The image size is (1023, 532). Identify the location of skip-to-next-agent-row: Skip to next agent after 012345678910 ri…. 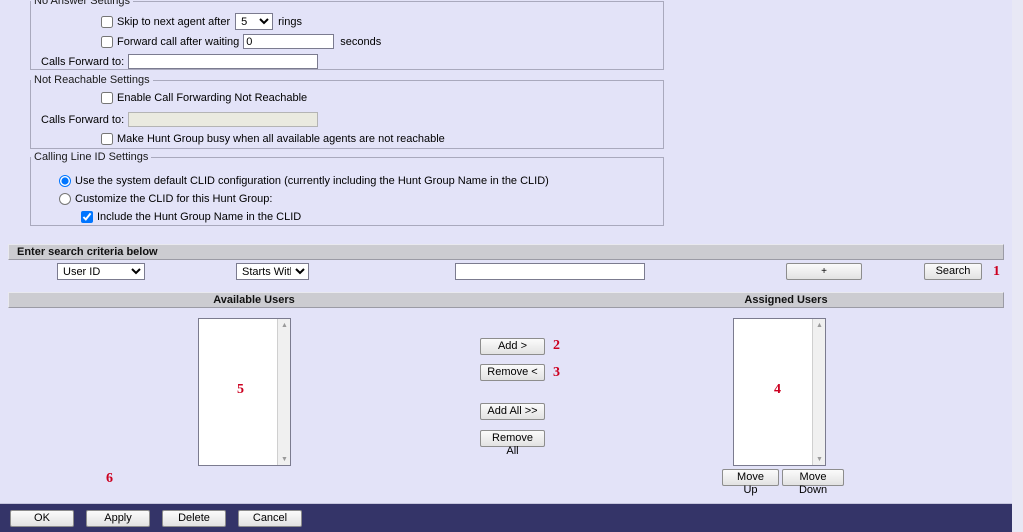
(201, 21).